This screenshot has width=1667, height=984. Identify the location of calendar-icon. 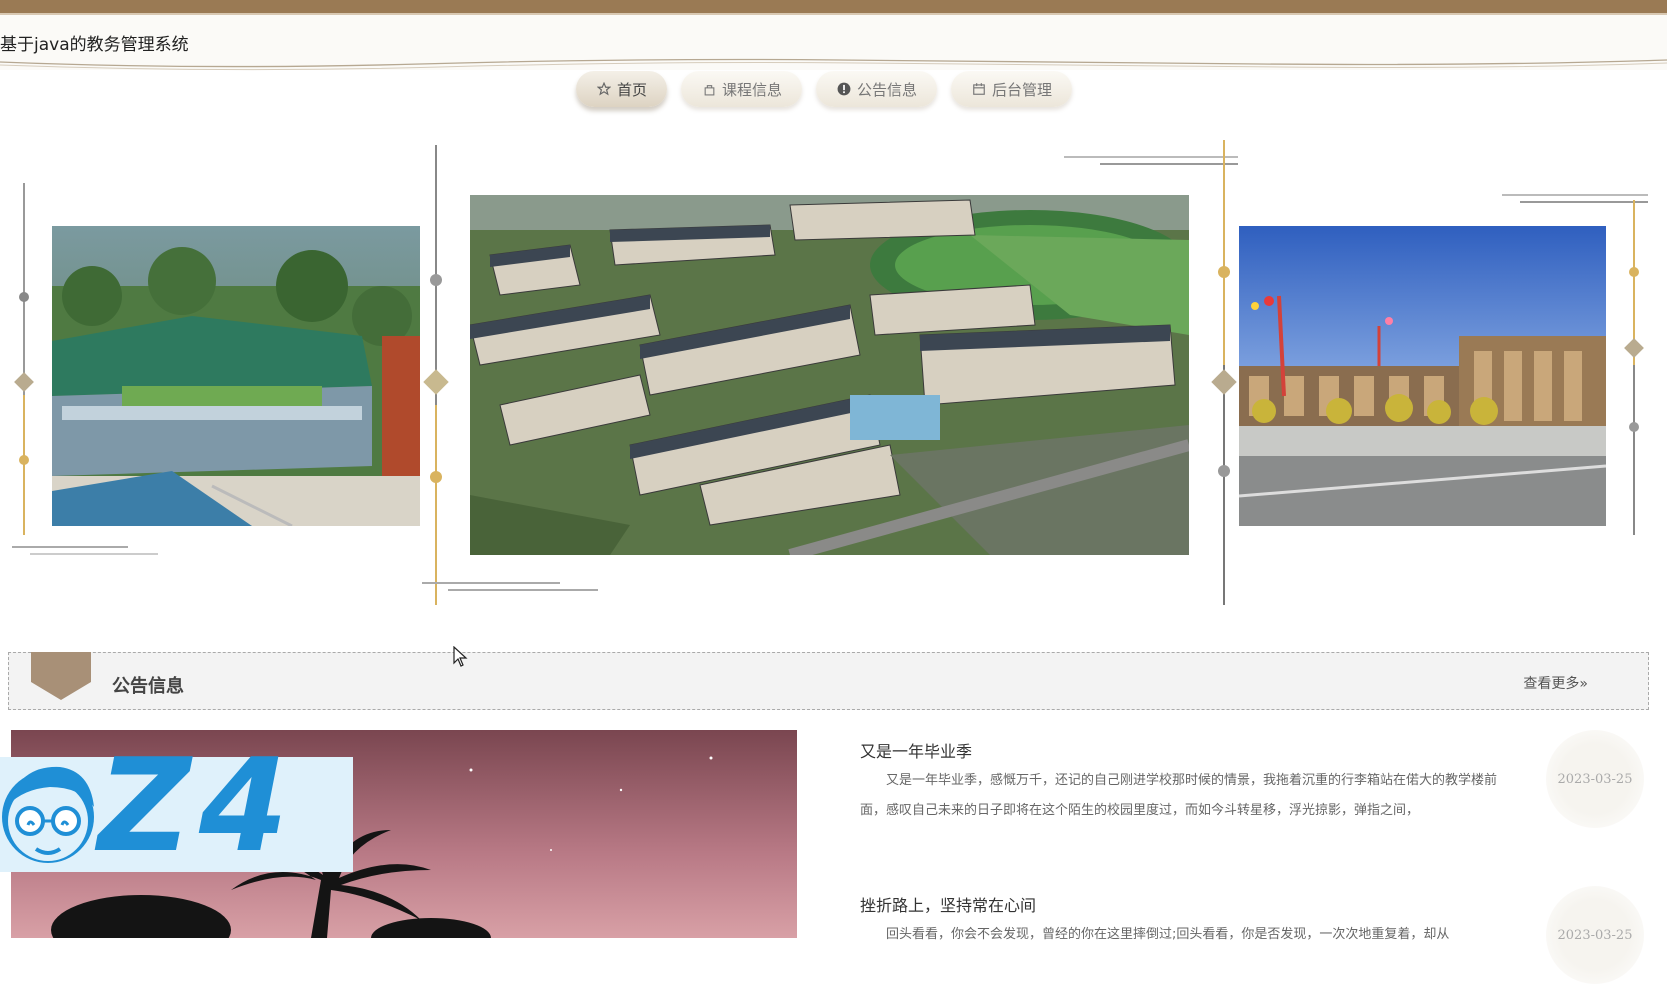
(979, 89).